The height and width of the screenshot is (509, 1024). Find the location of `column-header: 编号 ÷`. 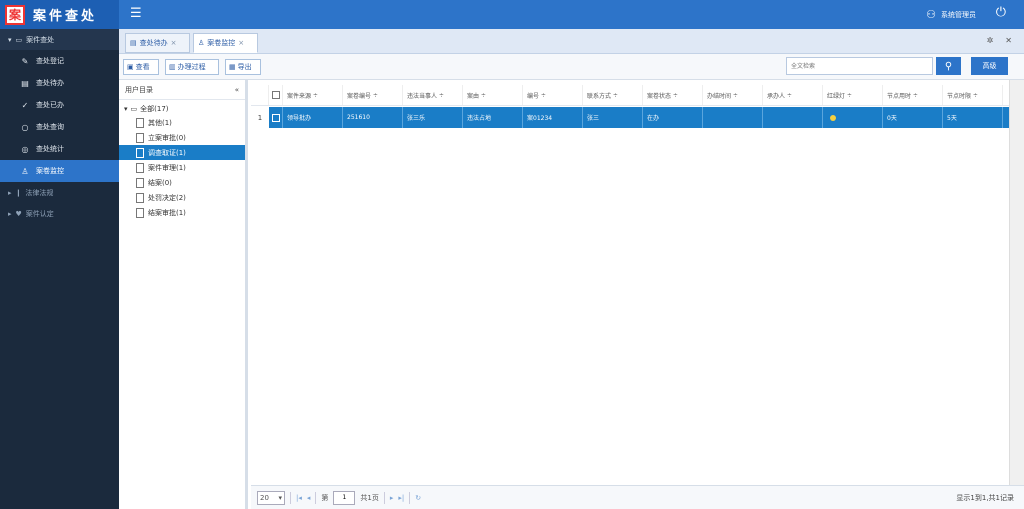

column-header: 编号 ÷ is located at coordinates (553, 95).